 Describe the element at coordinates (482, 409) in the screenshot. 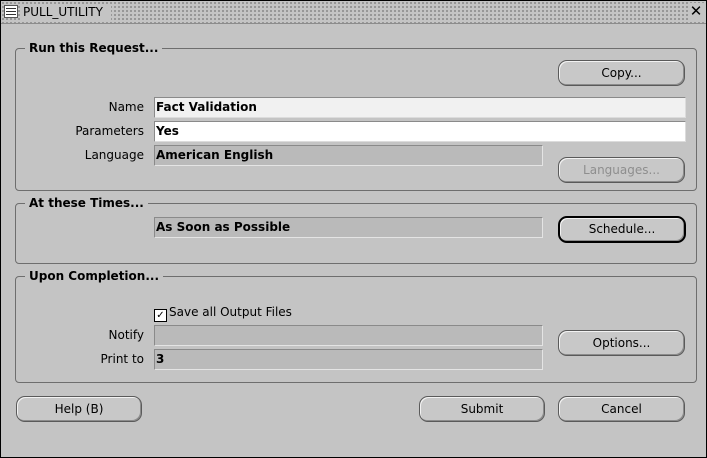

I see `submit-button: Submit` at that location.